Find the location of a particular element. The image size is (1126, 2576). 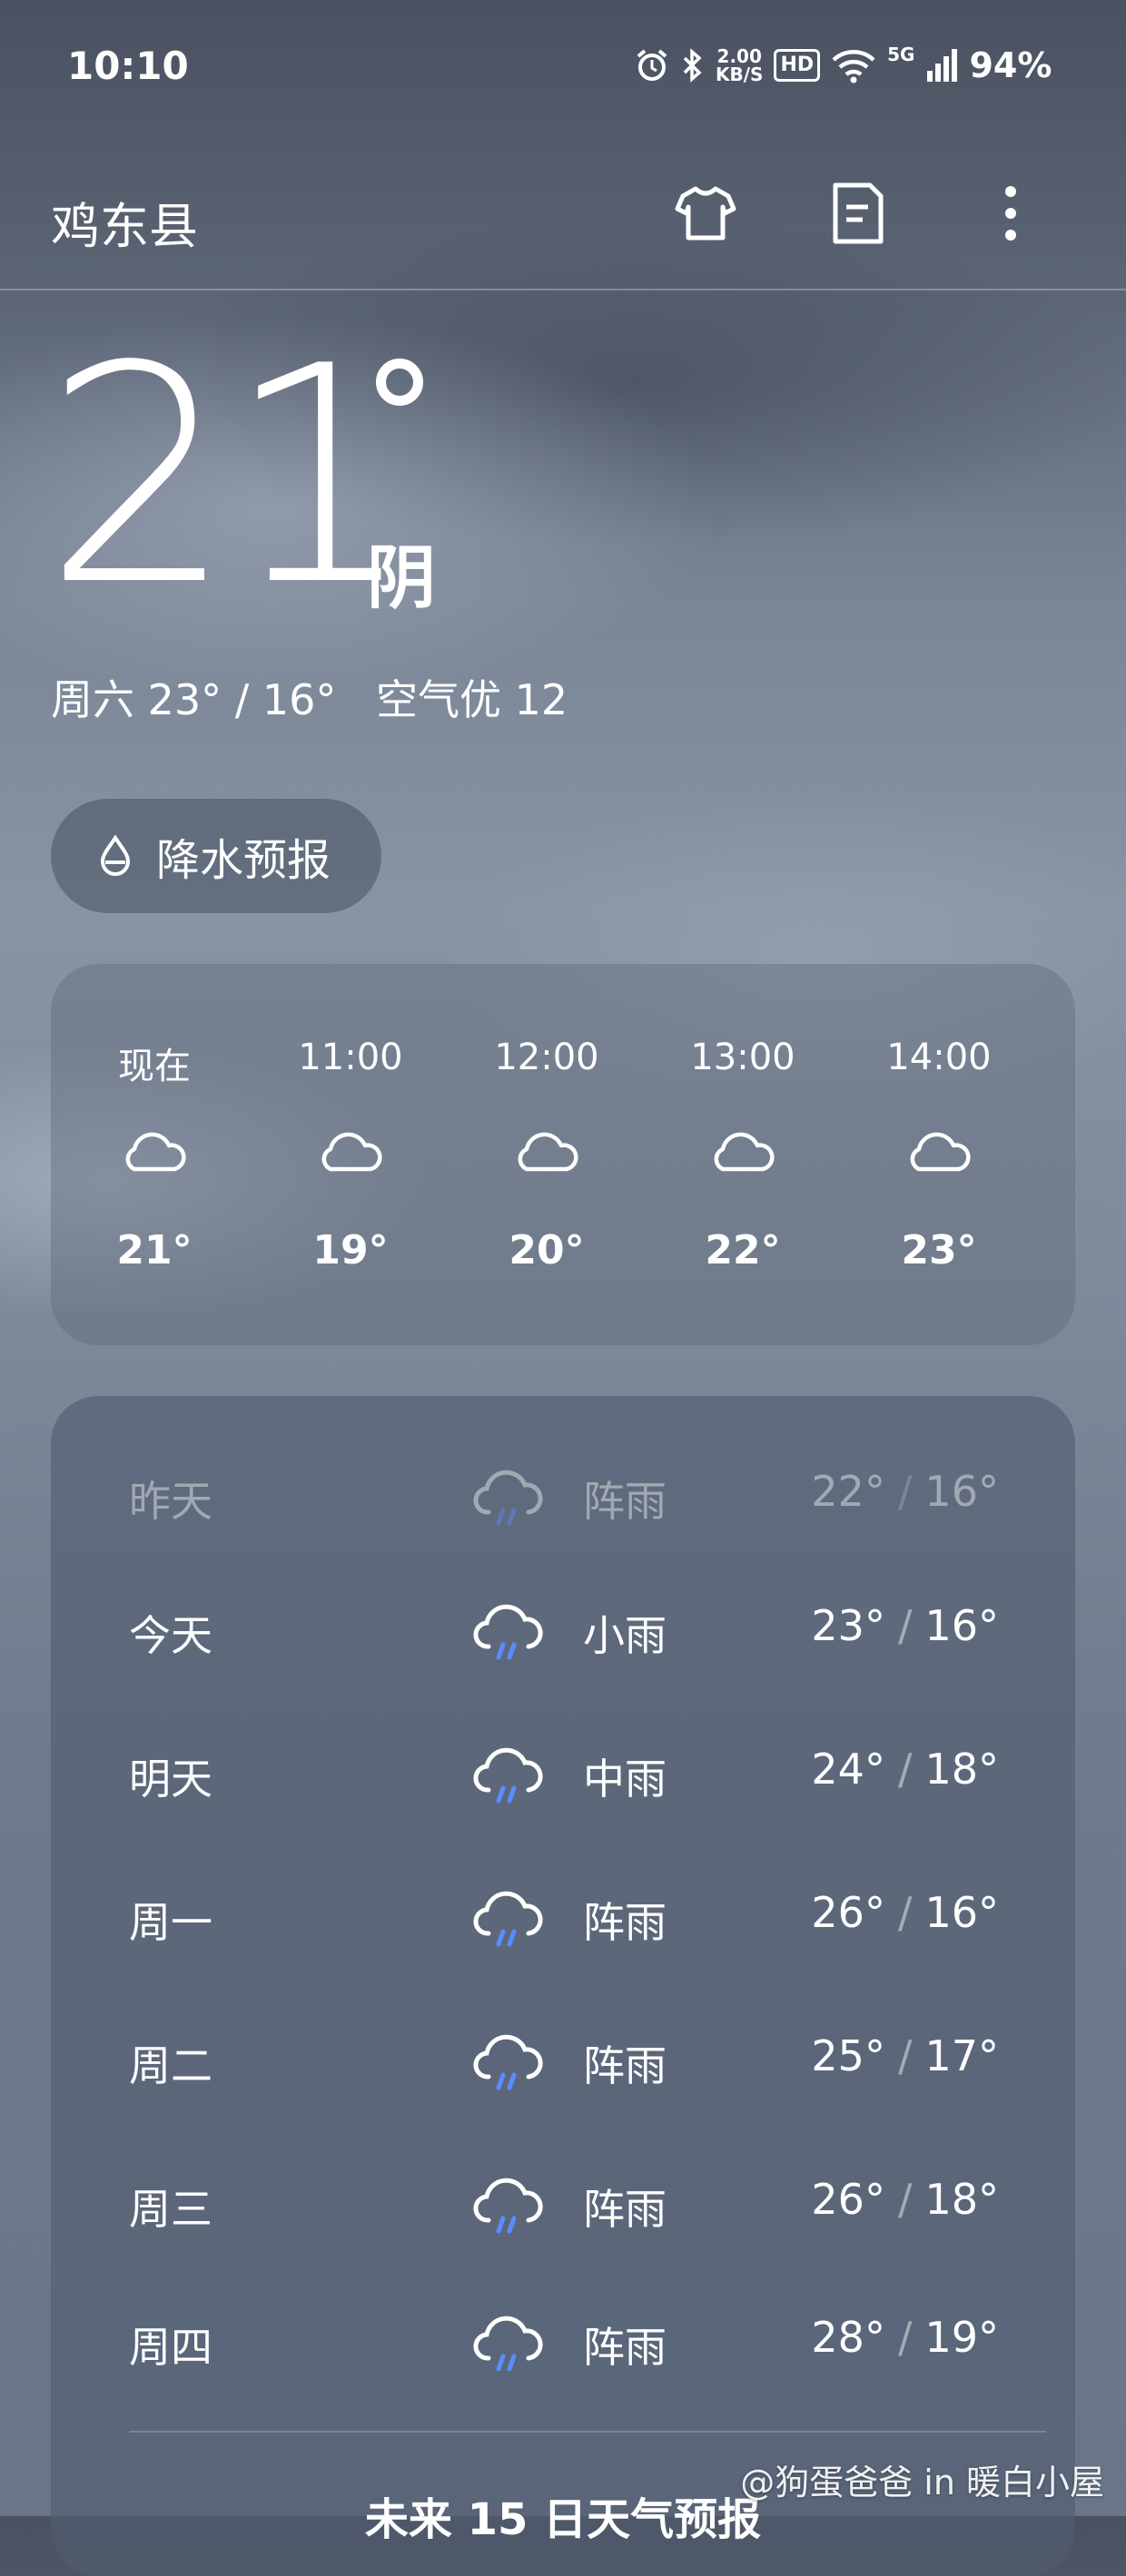

degree-symbol is located at coordinates (399, 382).